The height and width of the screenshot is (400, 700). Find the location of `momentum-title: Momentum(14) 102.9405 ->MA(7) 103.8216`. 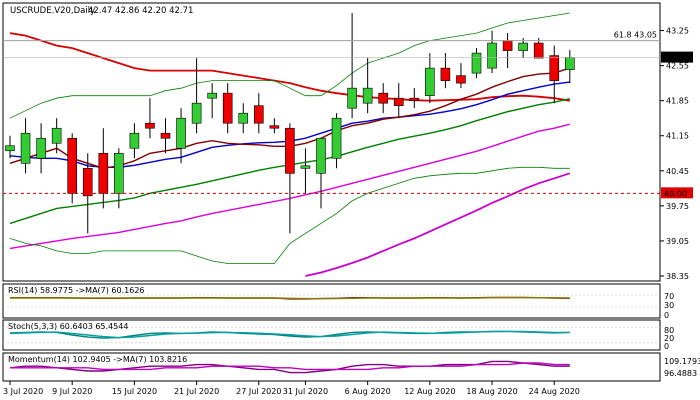

momentum-title: Momentum(14) 102.9405 ->MA(7) 103.8216 is located at coordinates (97, 359).